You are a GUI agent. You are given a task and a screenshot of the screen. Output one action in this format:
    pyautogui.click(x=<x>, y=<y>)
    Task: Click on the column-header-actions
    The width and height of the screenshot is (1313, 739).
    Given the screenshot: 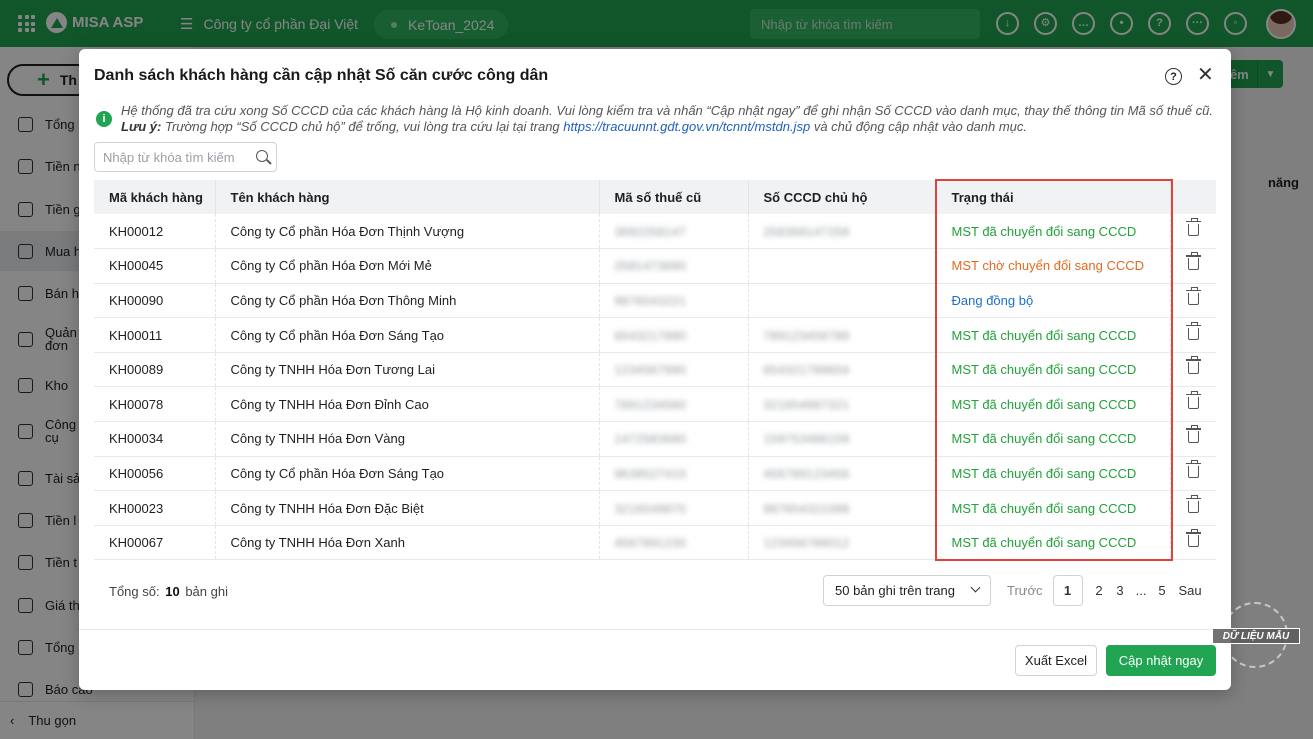 What is the action you would take?
    pyautogui.click(x=1193, y=197)
    